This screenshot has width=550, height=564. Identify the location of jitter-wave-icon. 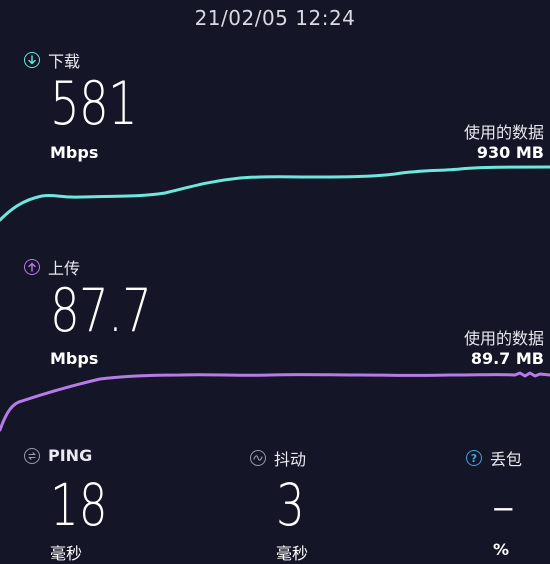
(258, 458).